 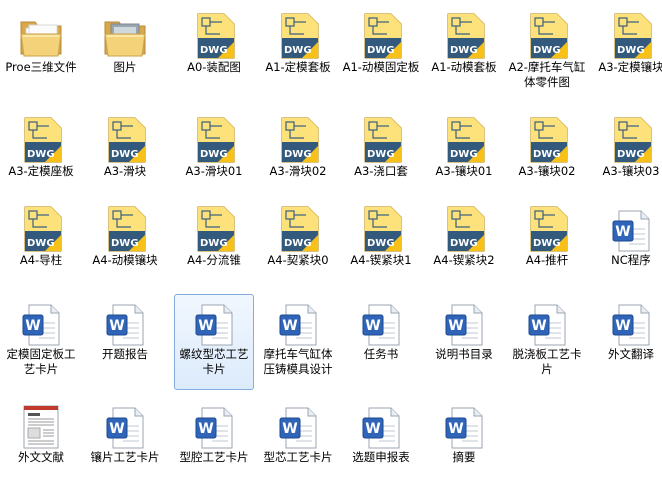 What do you see at coordinates (41, 246) in the screenshot?
I see `file-item: DWG A4-导柱` at bounding box center [41, 246].